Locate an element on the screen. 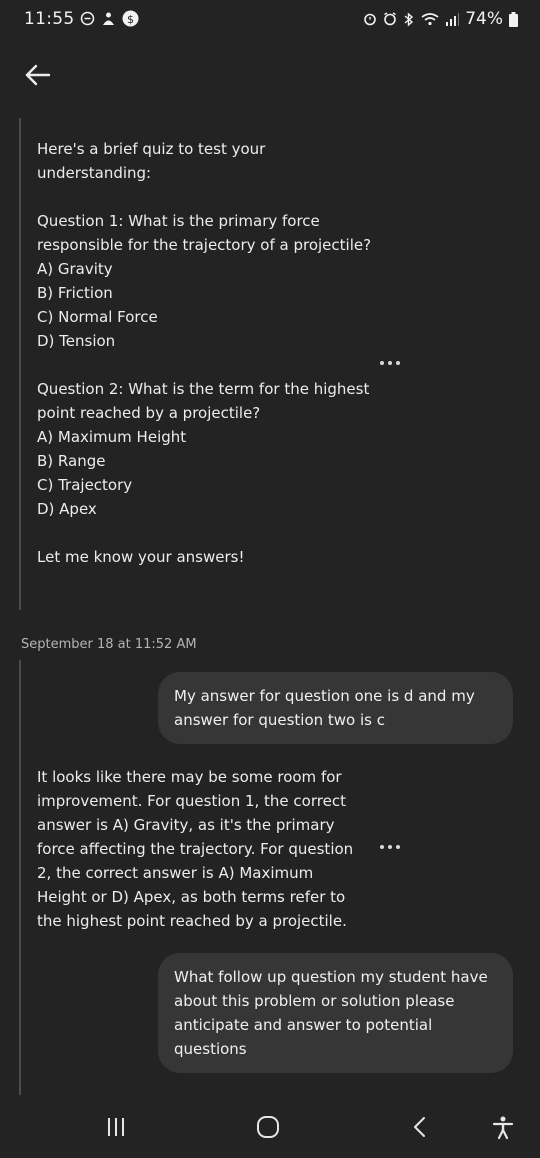 This screenshot has width=540, height=1158. message-line: B) Friction is located at coordinates (75, 293).